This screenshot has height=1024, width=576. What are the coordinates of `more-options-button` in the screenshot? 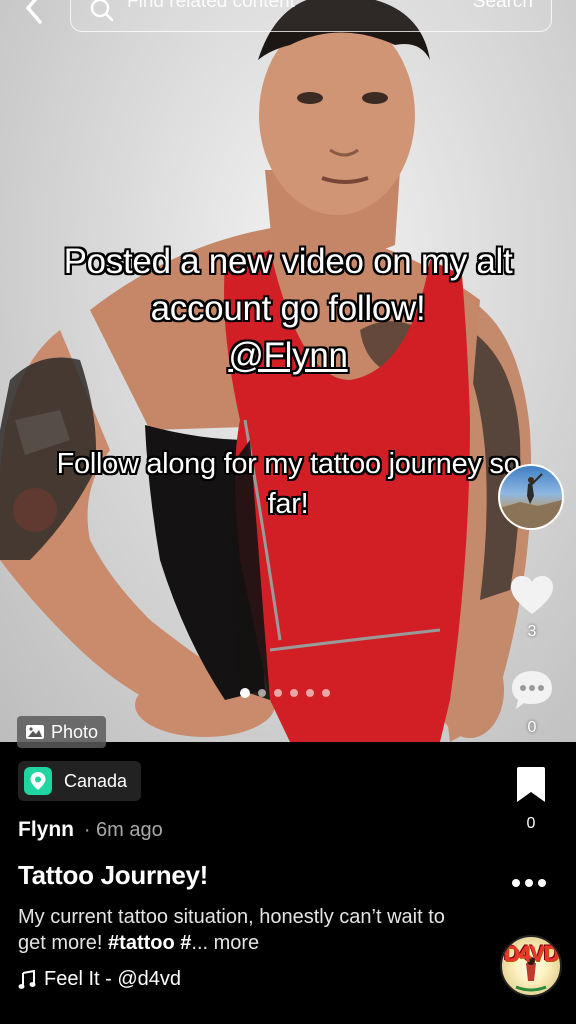 It's located at (532, 883).